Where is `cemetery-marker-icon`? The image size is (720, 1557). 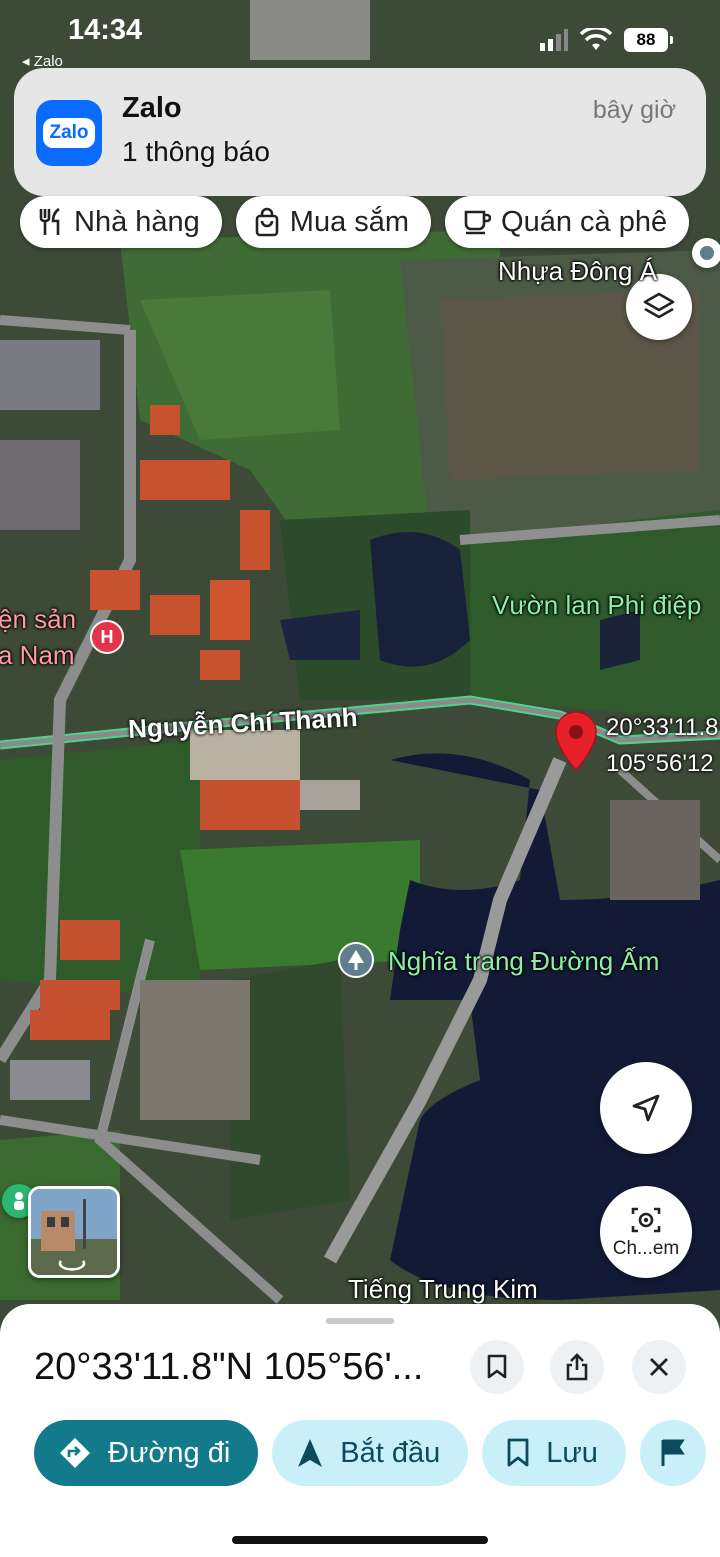
cemetery-marker-icon is located at coordinates (356, 960).